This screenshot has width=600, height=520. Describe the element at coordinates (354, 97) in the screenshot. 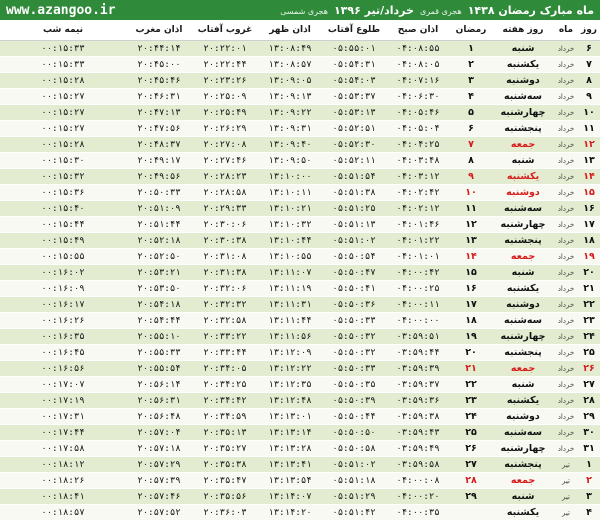

I see `cell-sunrise: ۰۵:۵۳:۳۷` at that location.